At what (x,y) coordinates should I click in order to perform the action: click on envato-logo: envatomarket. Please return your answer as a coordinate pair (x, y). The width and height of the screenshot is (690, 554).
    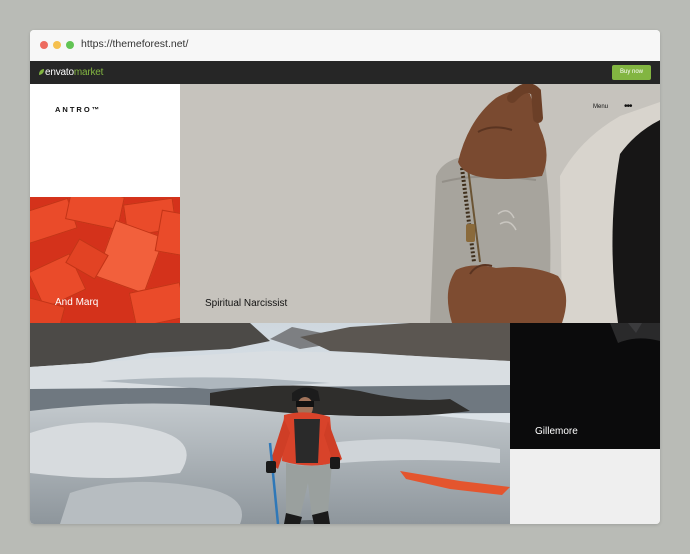
    Looking at the image, I should click on (71, 72).